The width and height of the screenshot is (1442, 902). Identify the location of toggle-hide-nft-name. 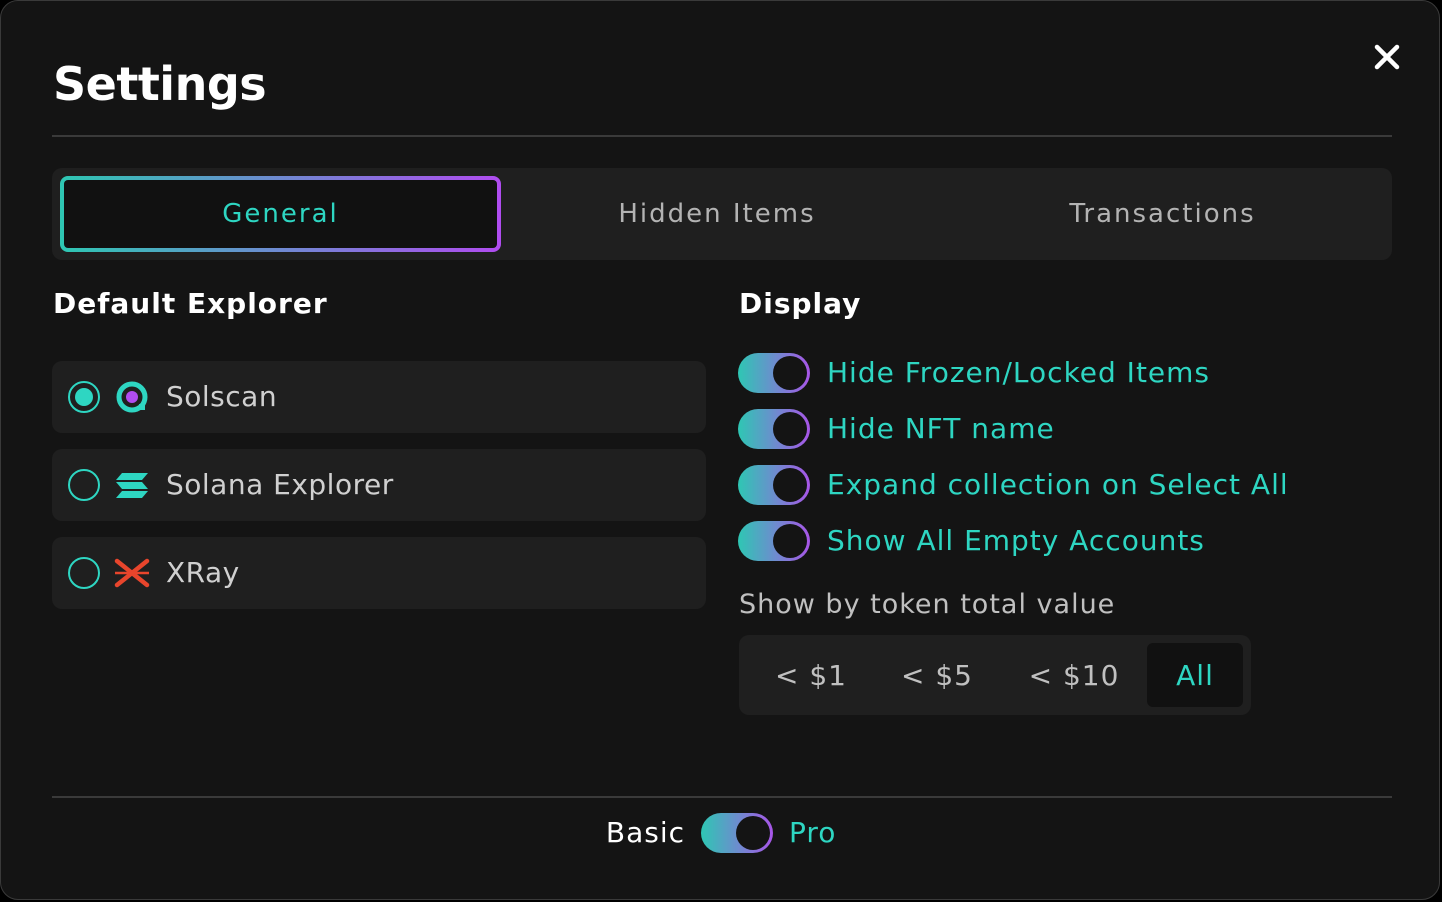
(774, 429).